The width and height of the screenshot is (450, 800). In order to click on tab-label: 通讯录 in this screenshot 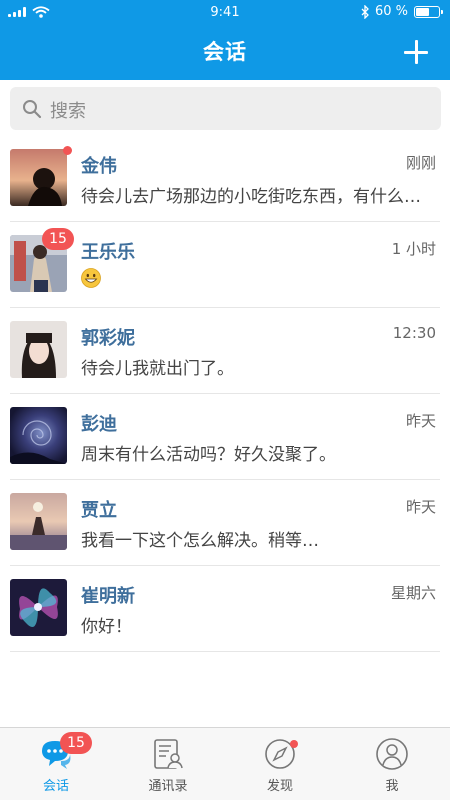, I will do `click(168, 786)`.